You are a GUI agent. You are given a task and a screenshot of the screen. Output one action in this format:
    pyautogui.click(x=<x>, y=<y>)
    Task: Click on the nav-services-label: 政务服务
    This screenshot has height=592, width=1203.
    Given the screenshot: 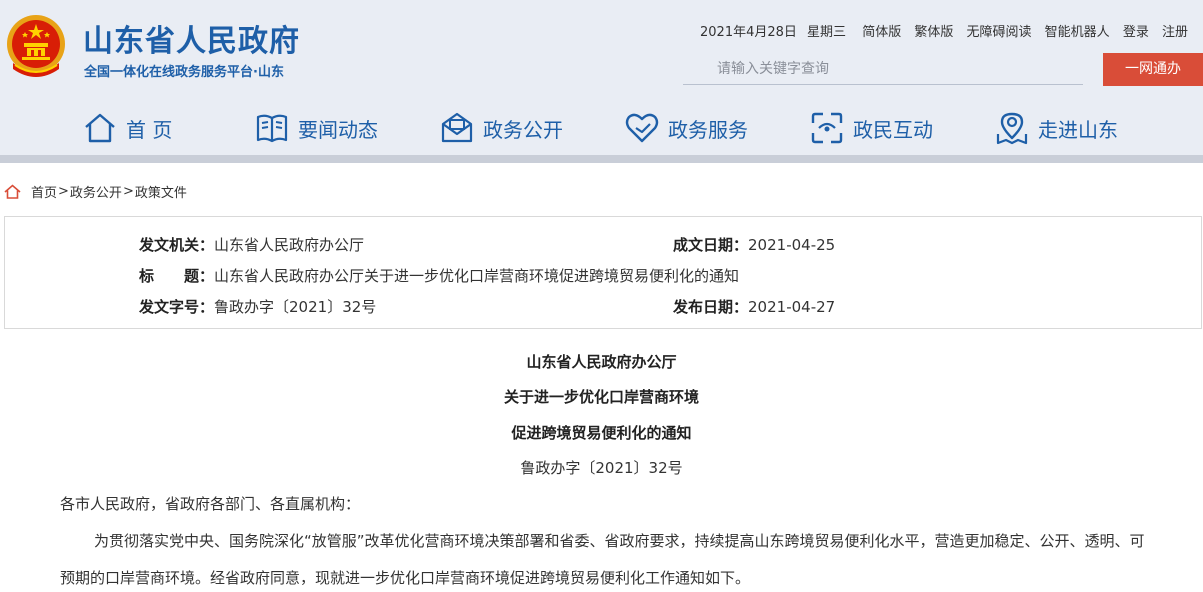 What is the action you would take?
    pyautogui.click(x=708, y=129)
    